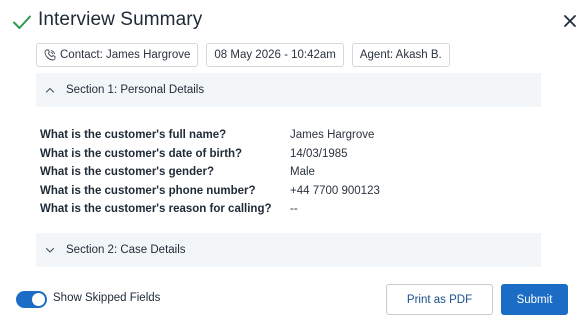 Image resolution: width=586 pixels, height=331 pixels. What do you see at coordinates (125, 55) in the screenshot?
I see `contact-chip-label: Contact: James Hargrove` at bounding box center [125, 55].